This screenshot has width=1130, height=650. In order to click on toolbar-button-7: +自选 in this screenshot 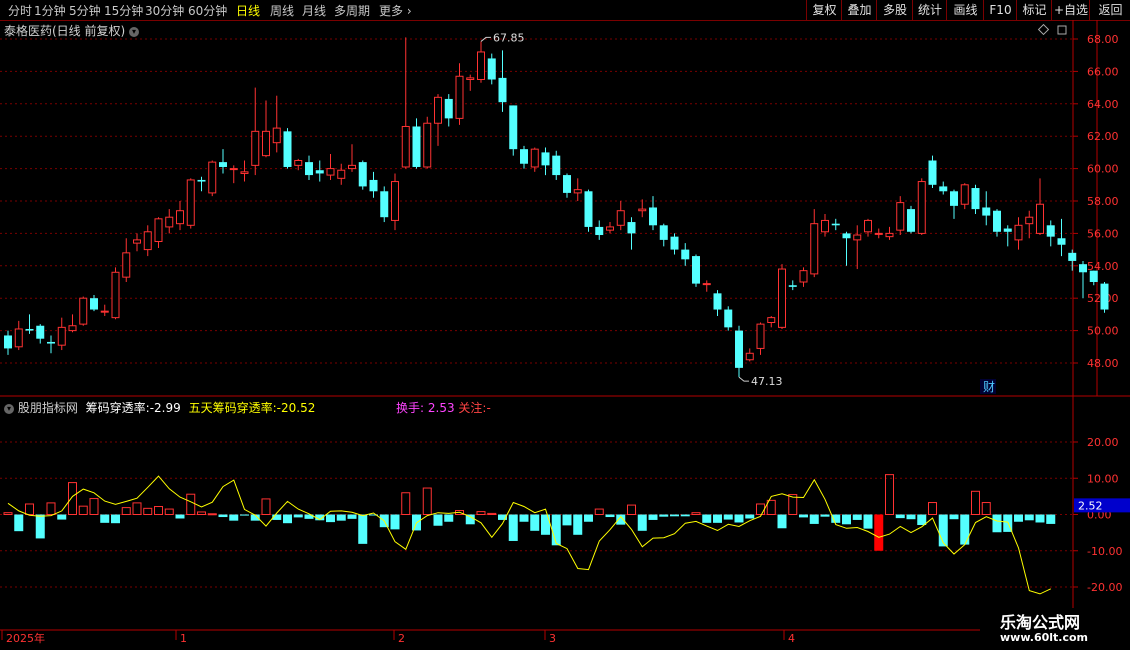, I will do `click(1070, 10)`.